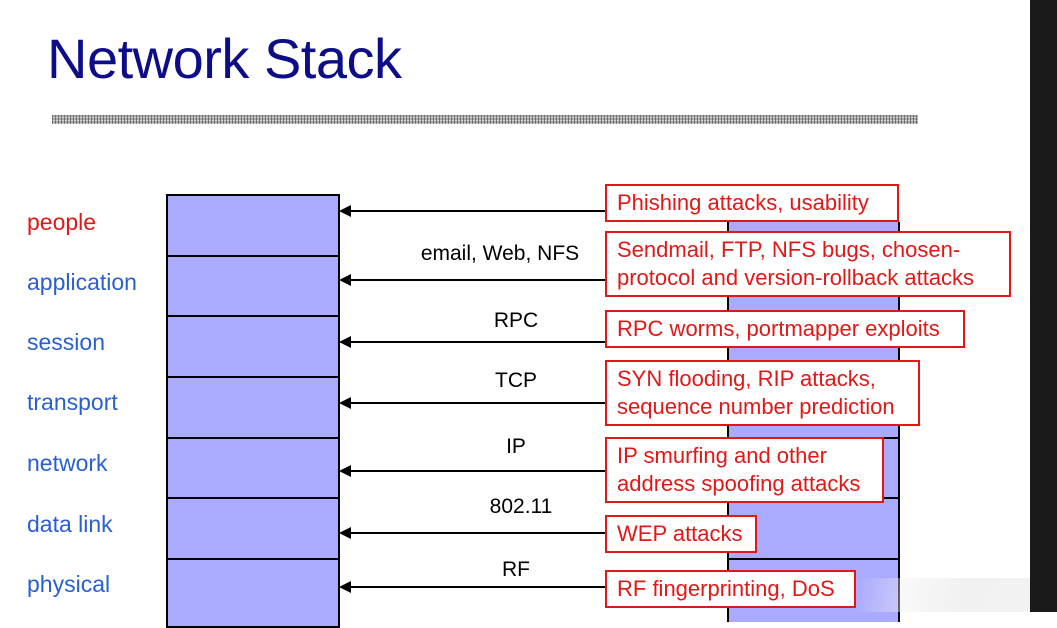 The height and width of the screenshot is (628, 1057). What do you see at coordinates (345, 403) in the screenshot?
I see `arrowhead-transport` at bounding box center [345, 403].